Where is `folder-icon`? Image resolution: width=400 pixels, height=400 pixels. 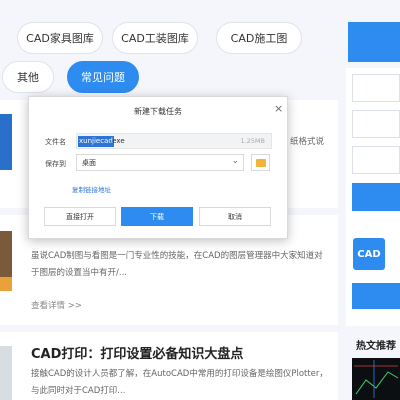
folder-icon is located at coordinates (261, 163).